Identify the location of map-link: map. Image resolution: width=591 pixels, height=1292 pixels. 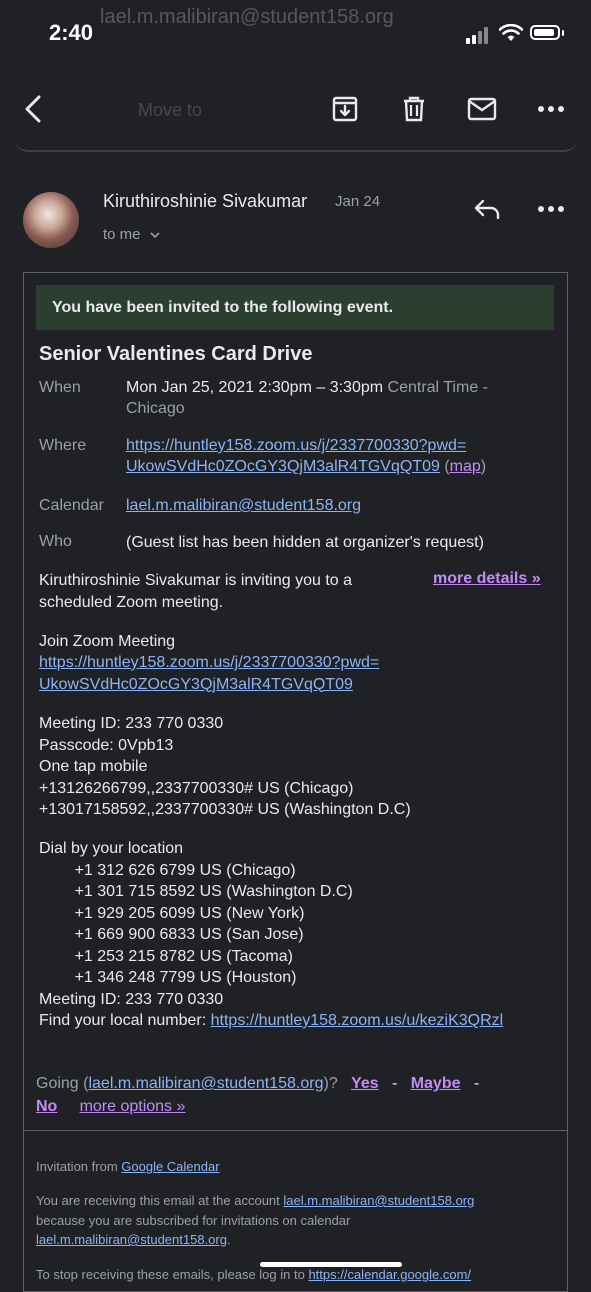
(465, 466).